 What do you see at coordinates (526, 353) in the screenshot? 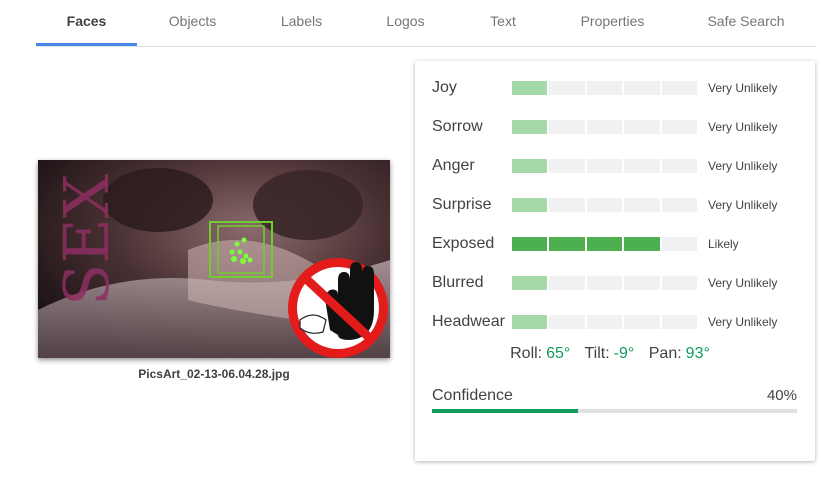
I see `roll-label: Roll:` at bounding box center [526, 353].